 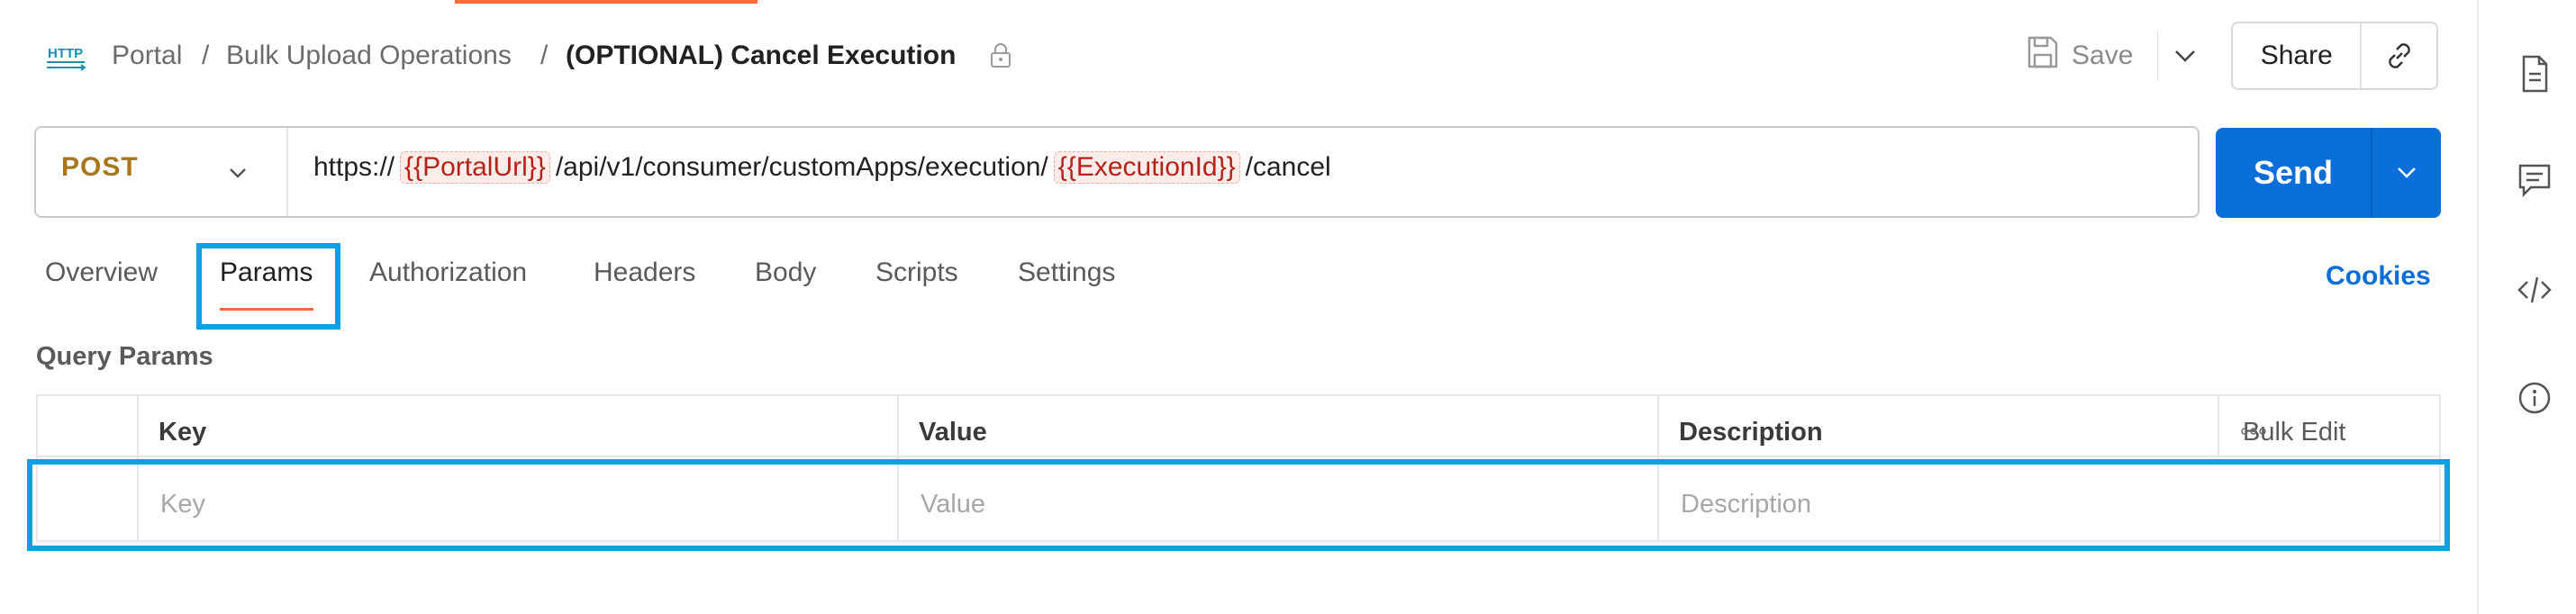 I want to click on cookies-link: Cookies, so click(x=2378, y=276).